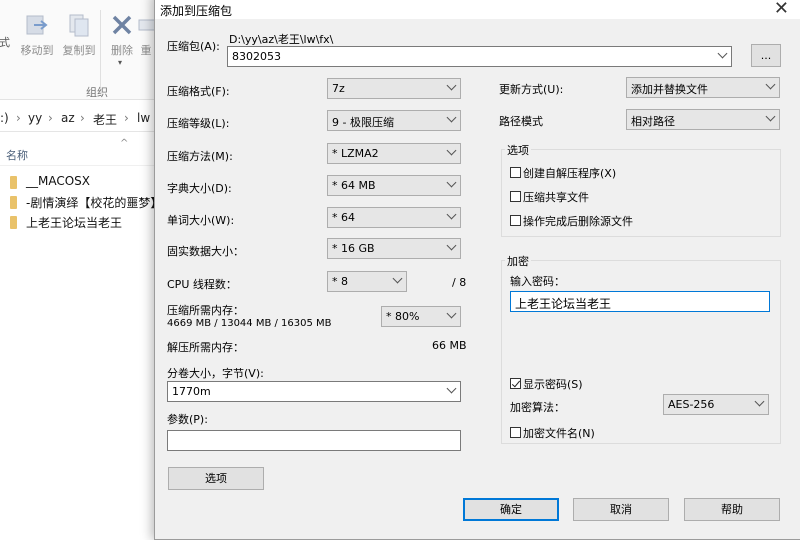 The image size is (800, 540). I want to click on address-segment-yy: yy, so click(35, 118).